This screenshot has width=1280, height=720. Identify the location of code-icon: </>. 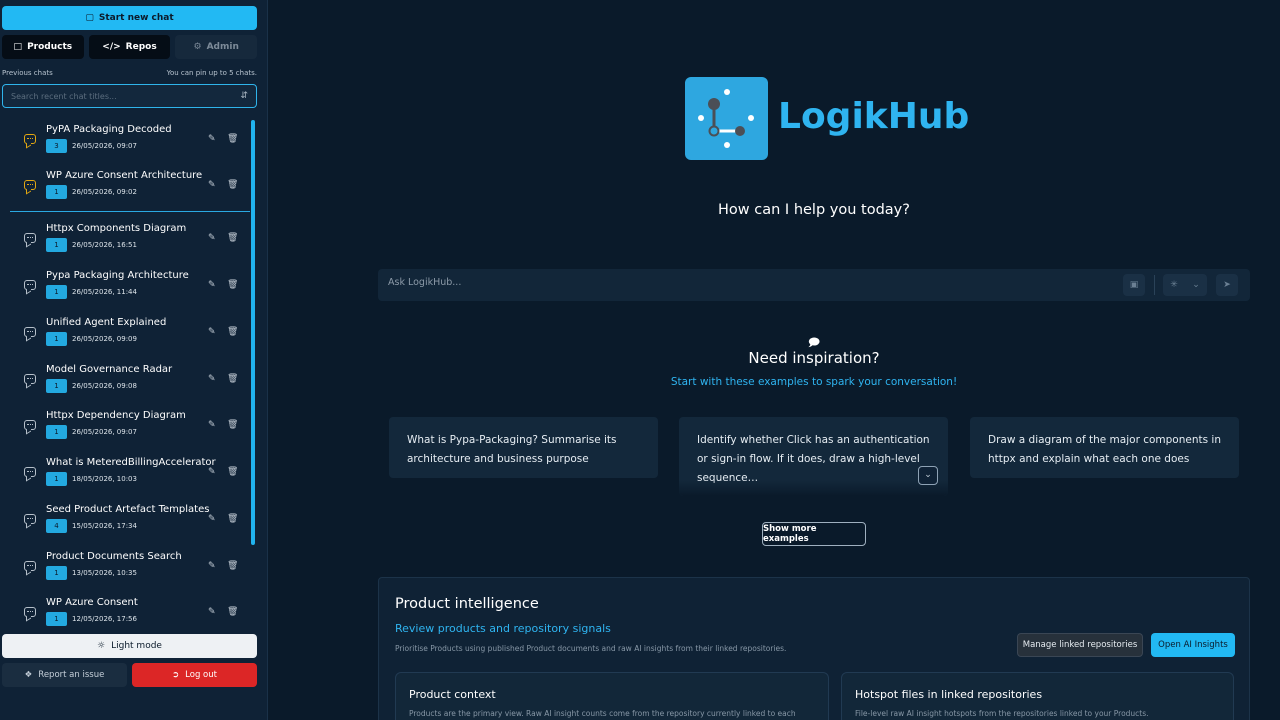
(111, 47).